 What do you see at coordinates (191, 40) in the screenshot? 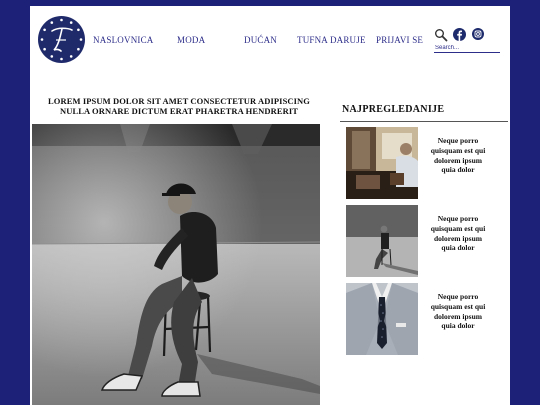
I see `nav-moda: MODA` at bounding box center [191, 40].